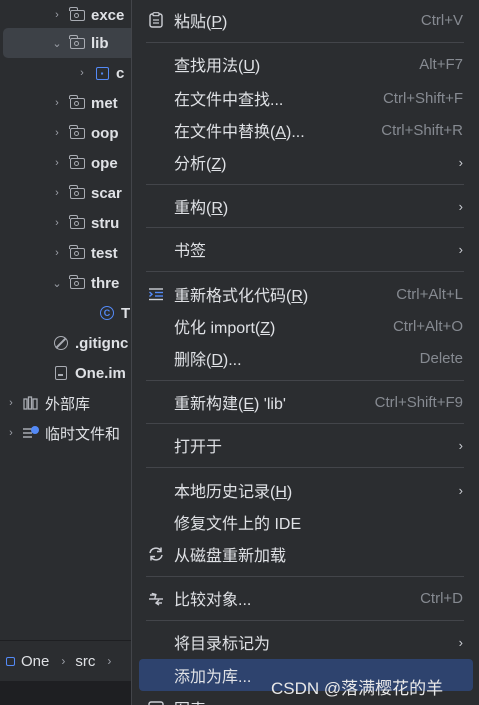  Describe the element at coordinates (35, 661) in the screenshot. I see `breadcrumb-label: One` at that location.